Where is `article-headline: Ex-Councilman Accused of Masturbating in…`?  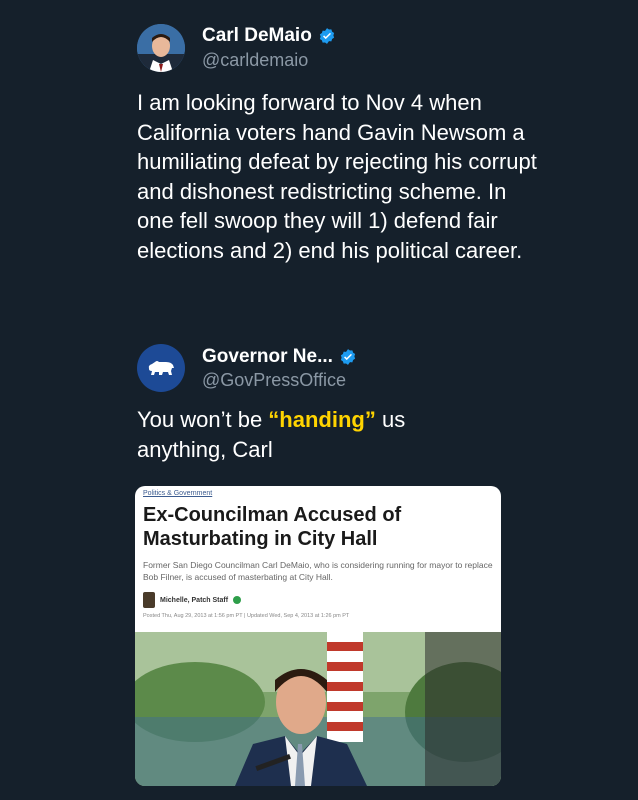
article-headline: Ex-Councilman Accused of Masturbating in… is located at coordinates (318, 527).